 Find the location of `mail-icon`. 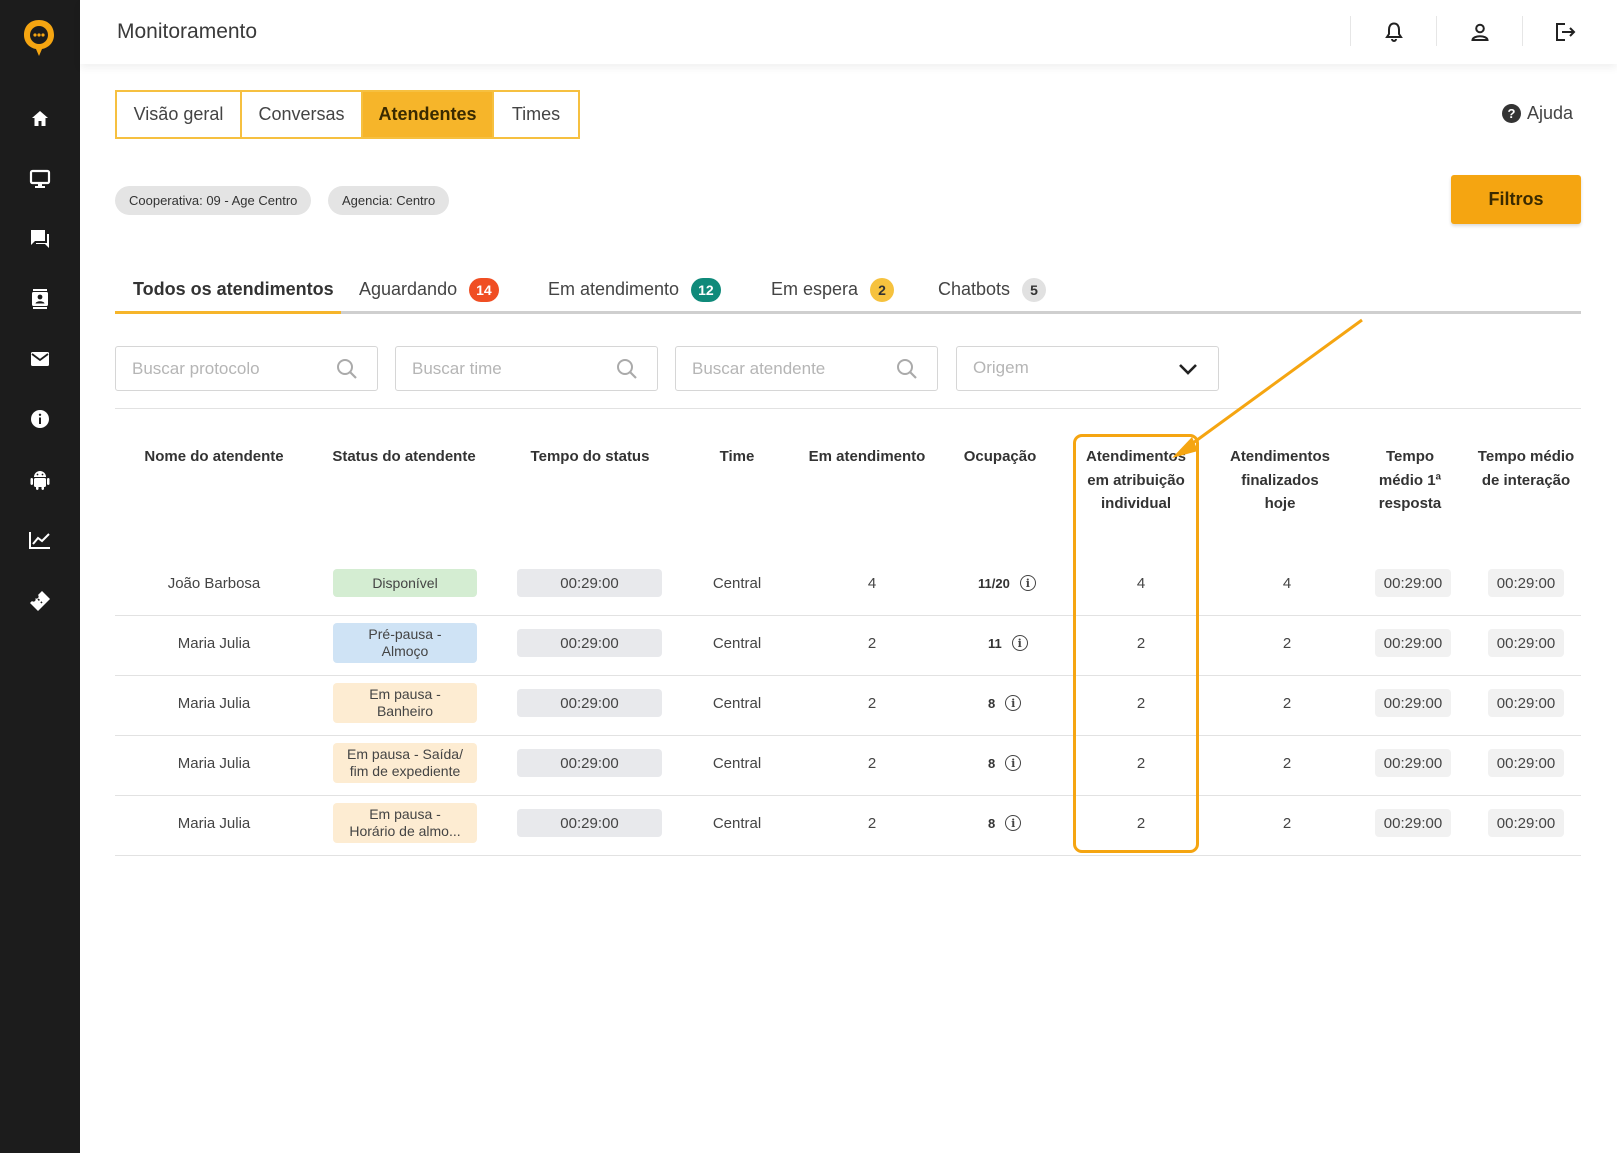

mail-icon is located at coordinates (40, 359).